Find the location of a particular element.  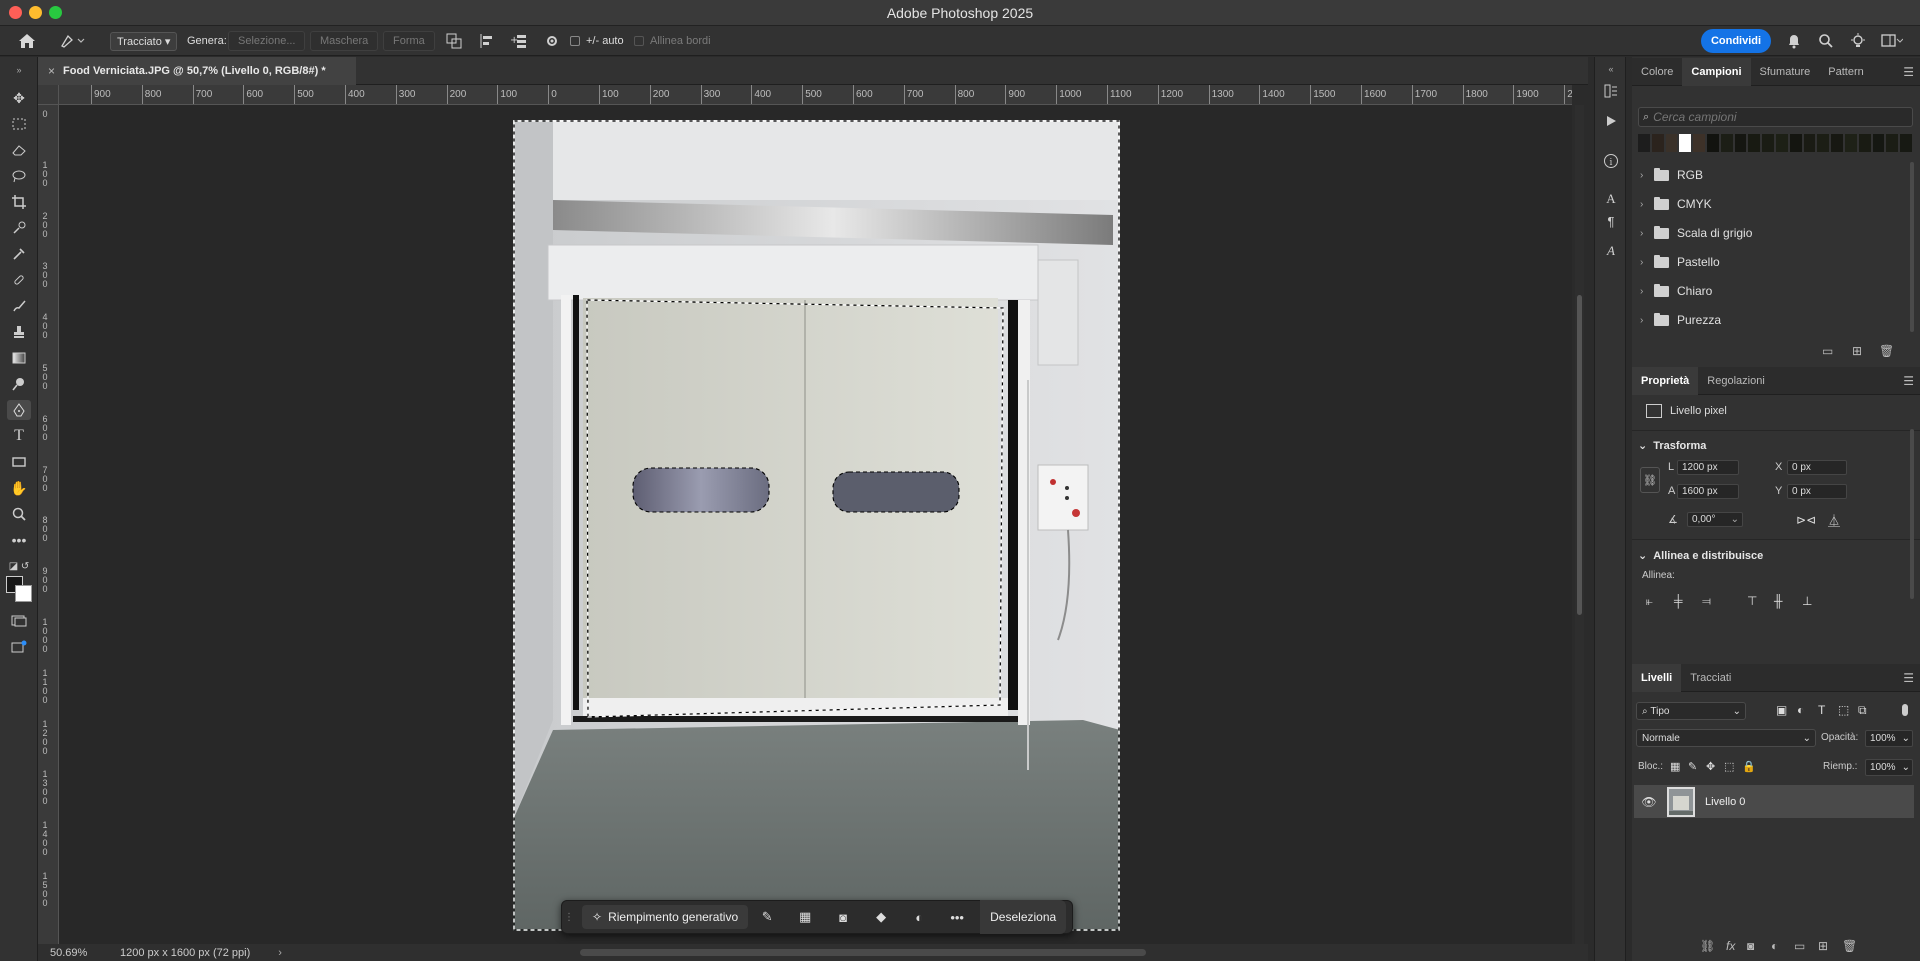

history-icon is located at coordinates (1611, 91).